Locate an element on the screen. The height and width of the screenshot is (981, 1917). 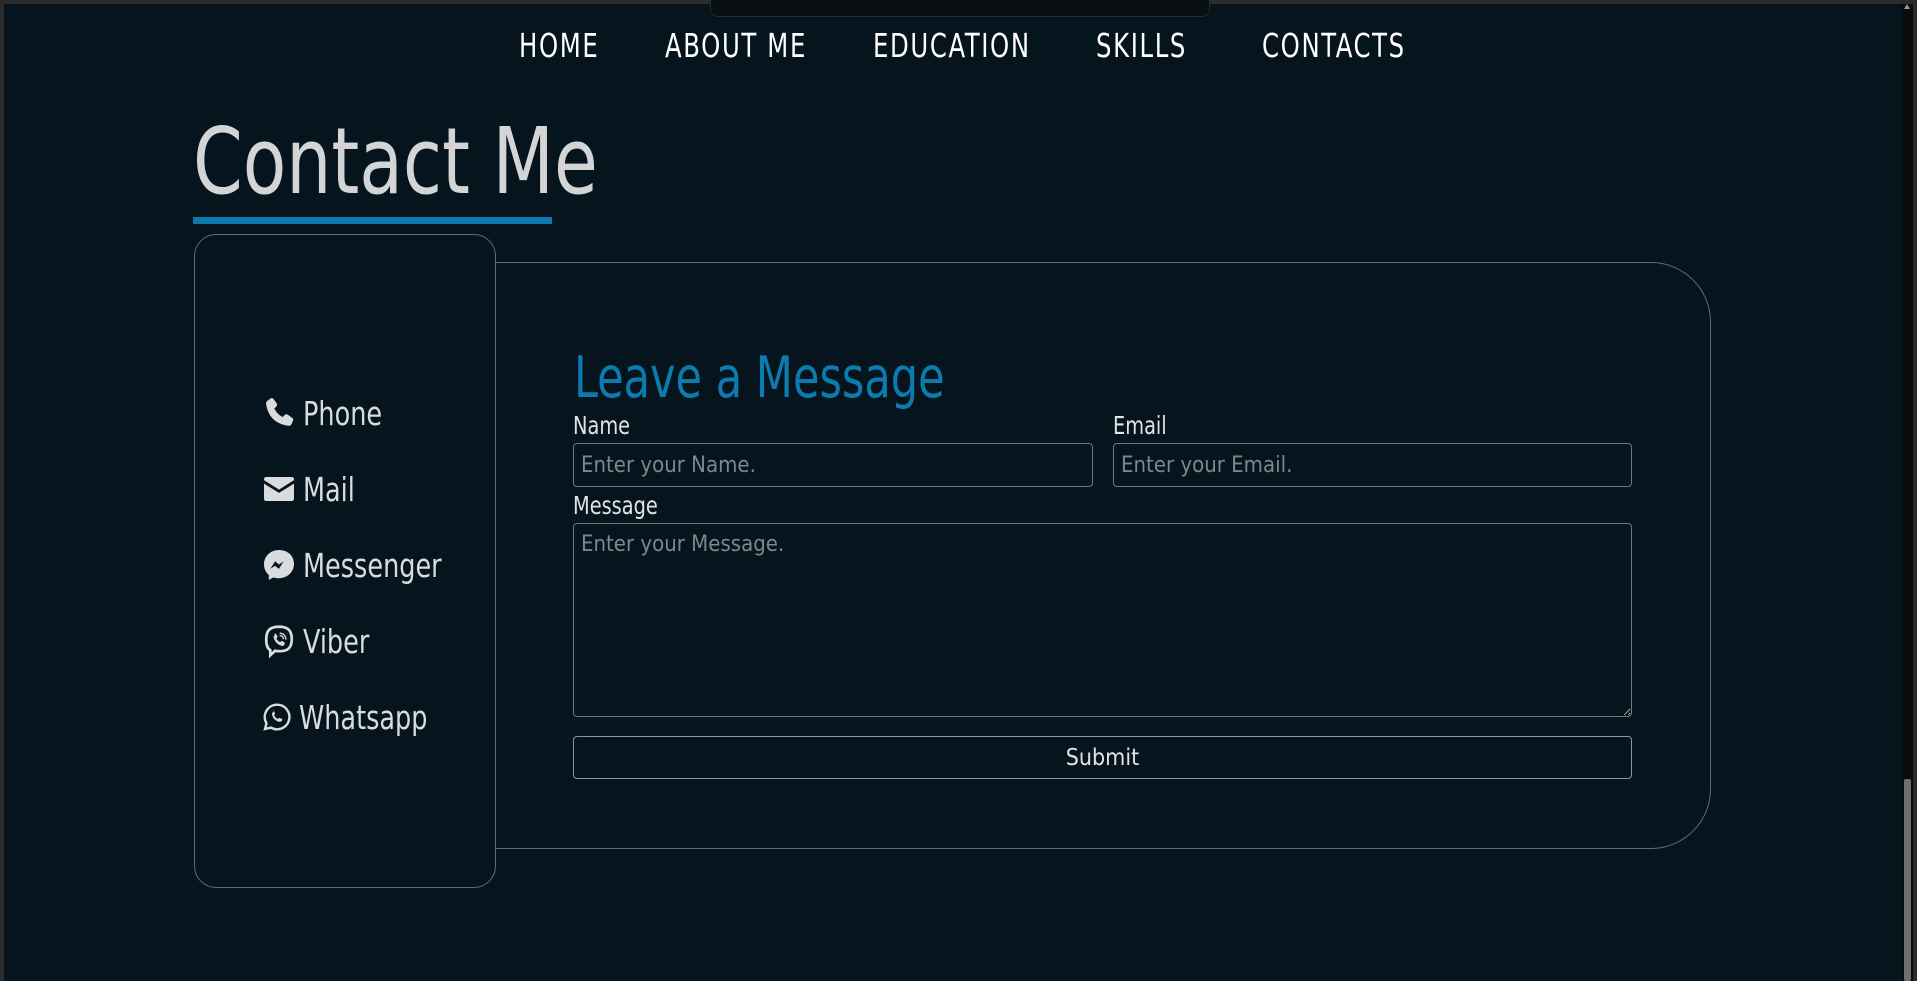
page-title: Contact Me is located at coordinates (395, 161).